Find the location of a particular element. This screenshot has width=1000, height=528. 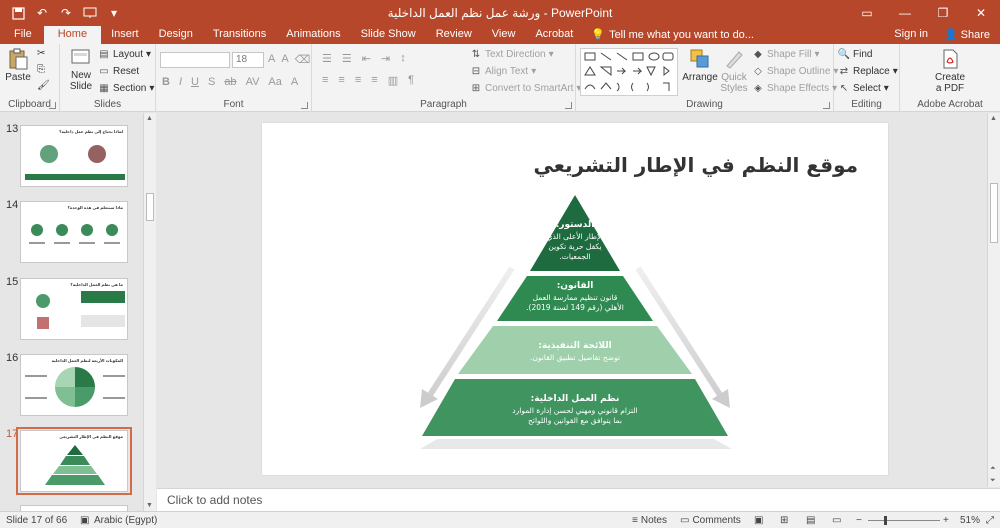

bullets-icon: ☰ is located at coordinates (327, 58).